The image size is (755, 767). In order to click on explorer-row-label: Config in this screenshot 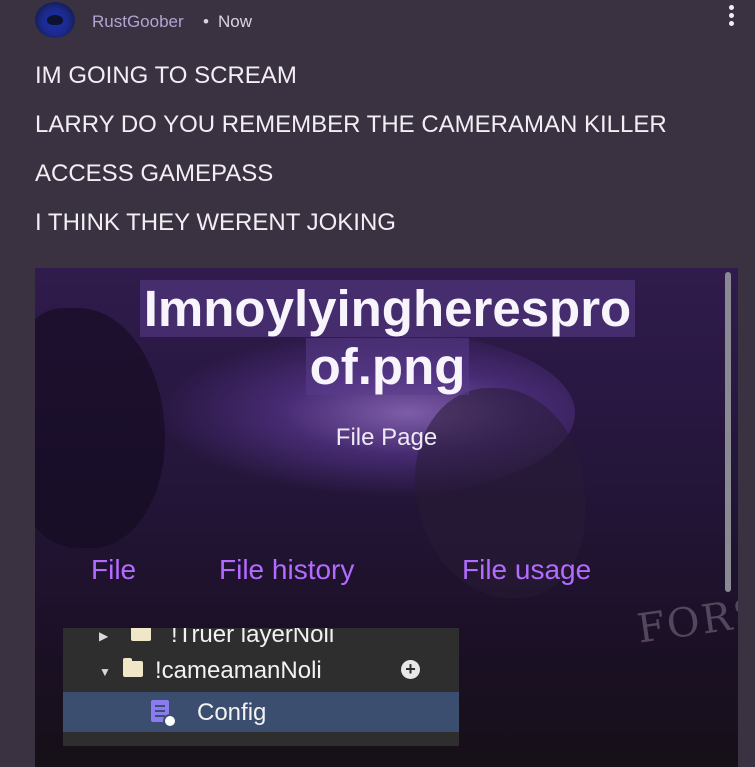, I will do `click(232, 712)`.